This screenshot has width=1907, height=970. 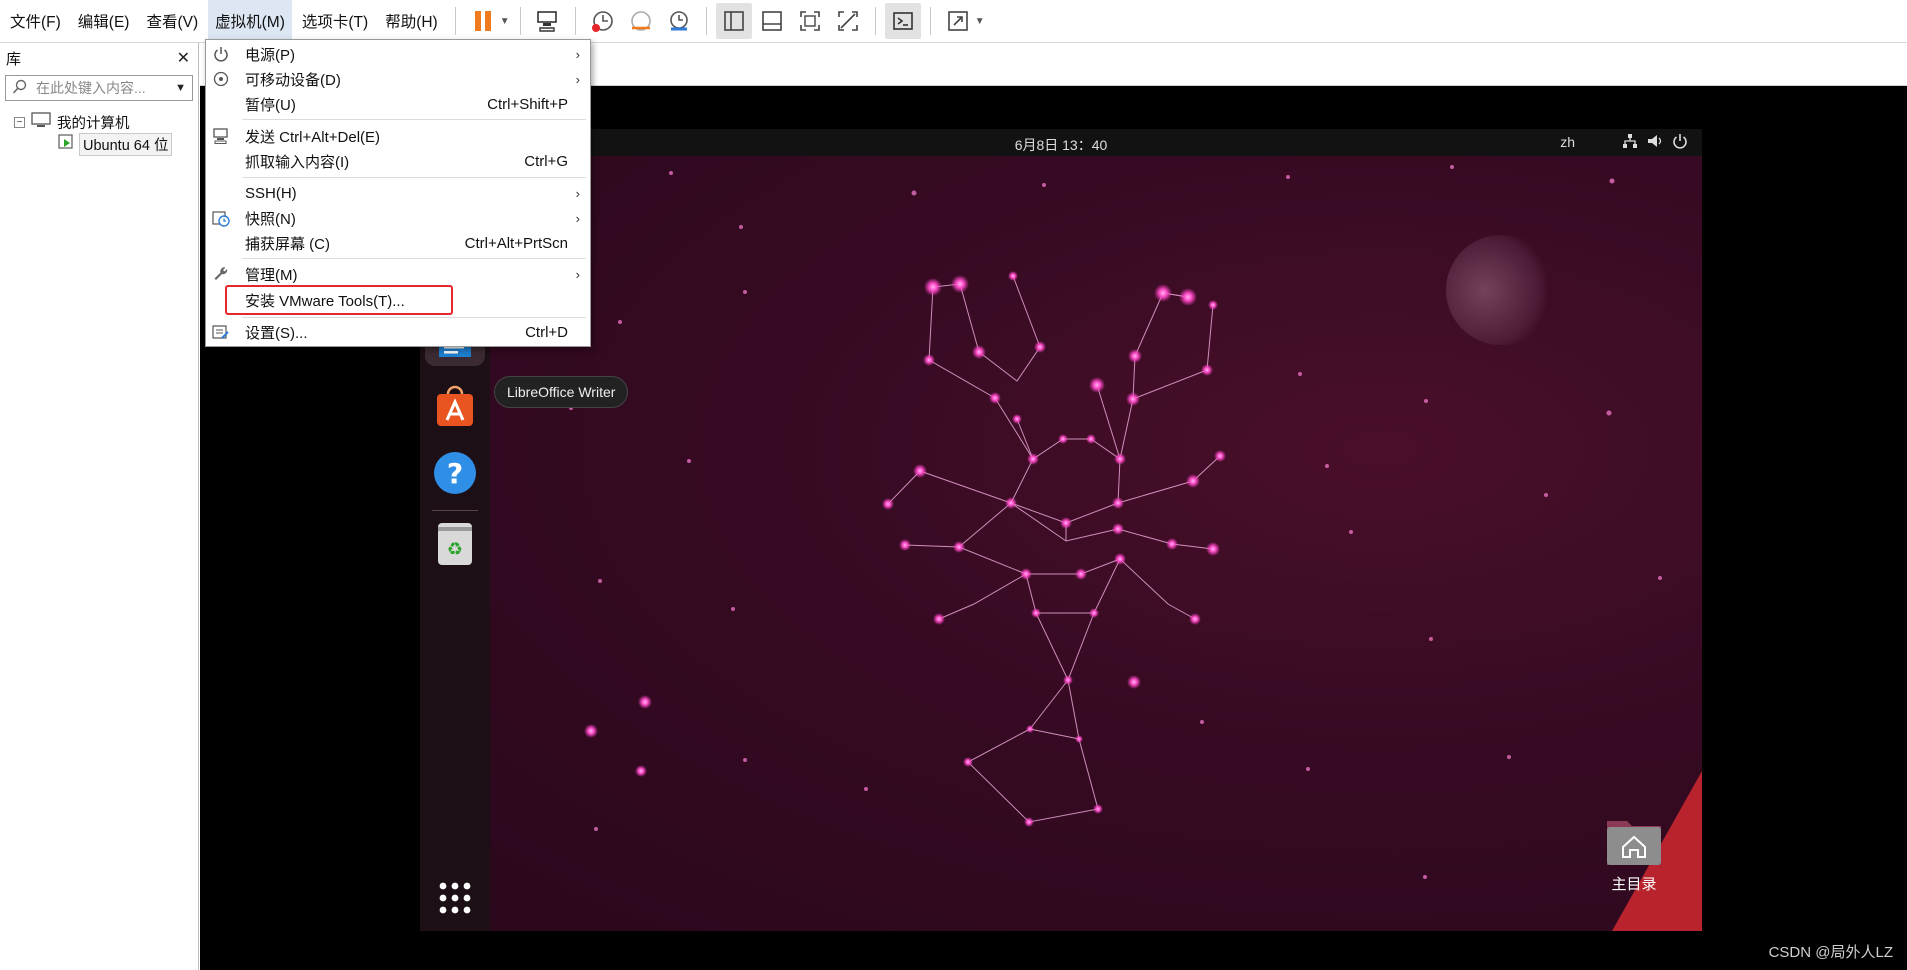 I want to click on menu-item-shortcut: Ctrl+Shift+P, so click(x=527, y=104).